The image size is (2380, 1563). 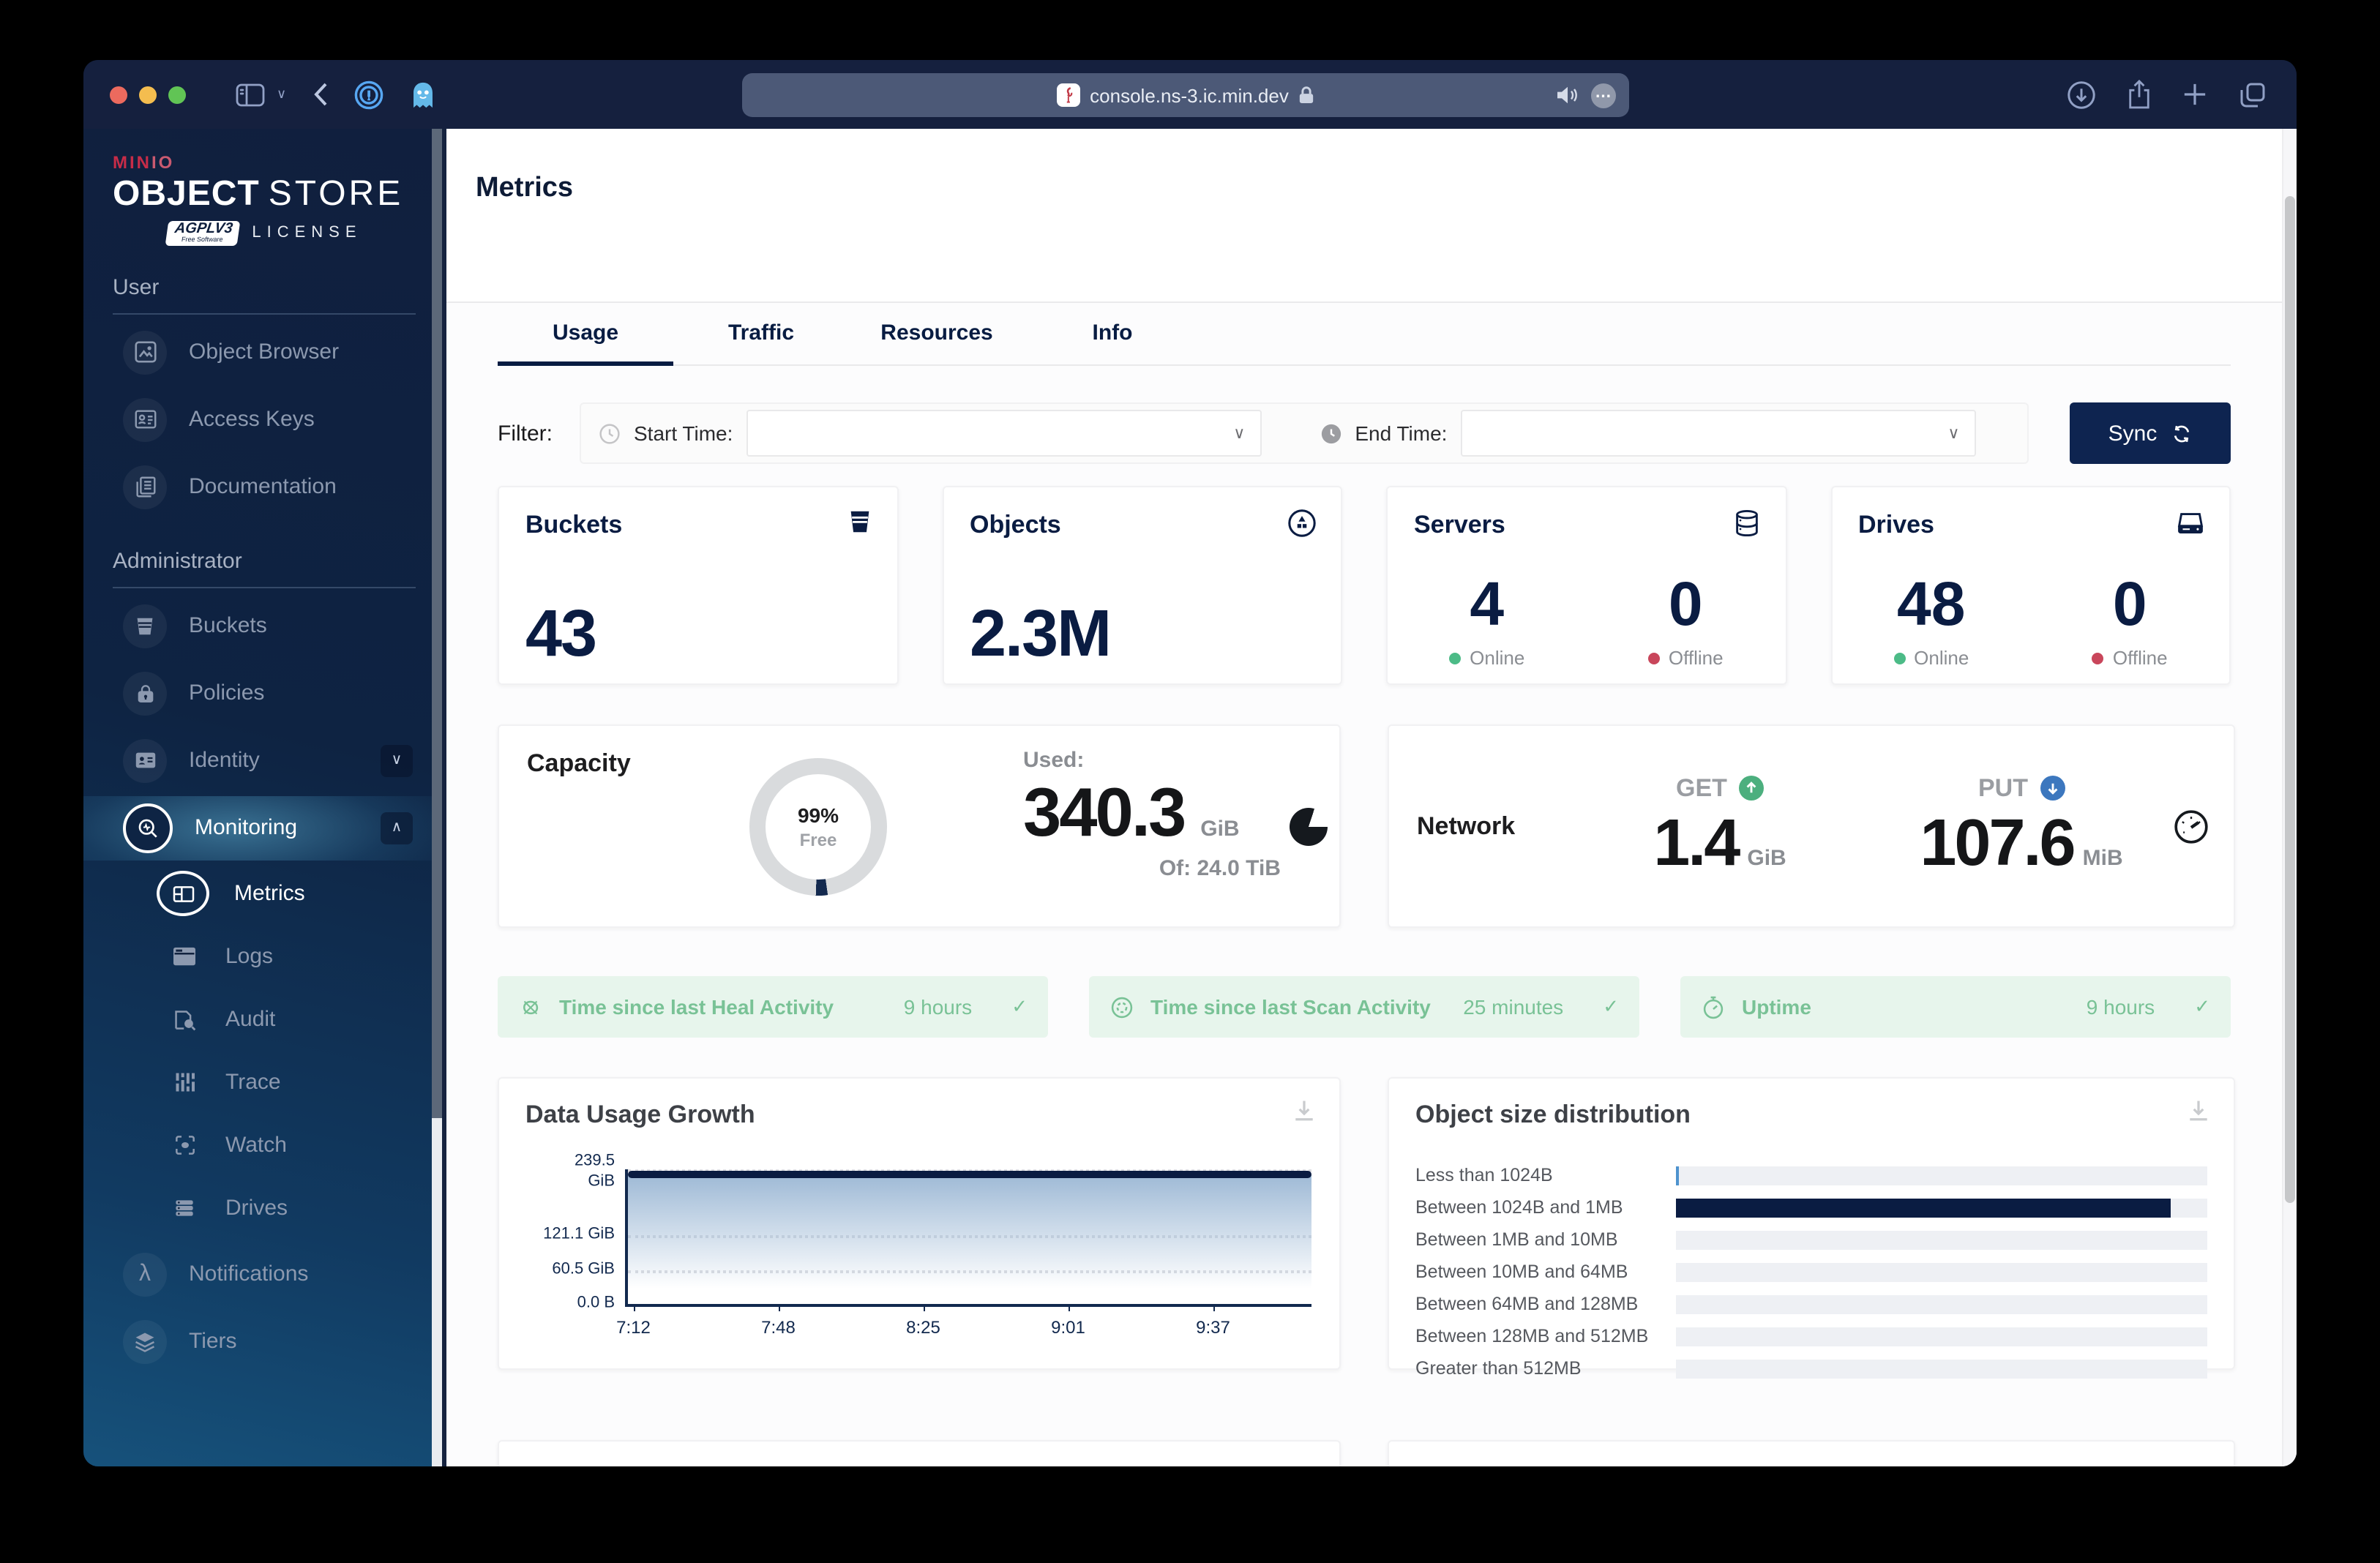 I want to click on servers-offline-count: 0, so click(x=1685, y=603).